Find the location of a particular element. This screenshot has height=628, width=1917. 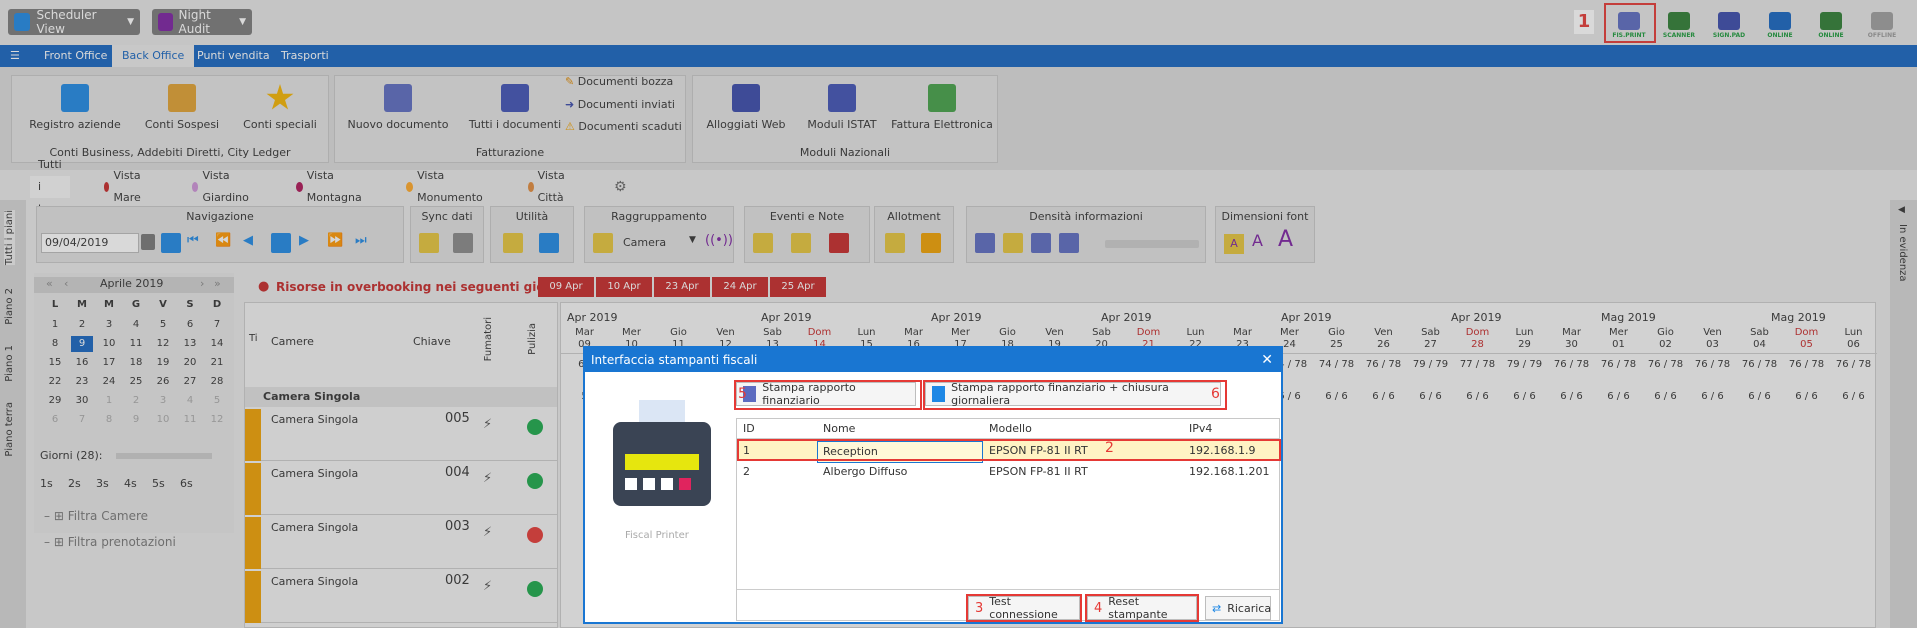

marker-5: 5 is located at coordinates (742, 394).